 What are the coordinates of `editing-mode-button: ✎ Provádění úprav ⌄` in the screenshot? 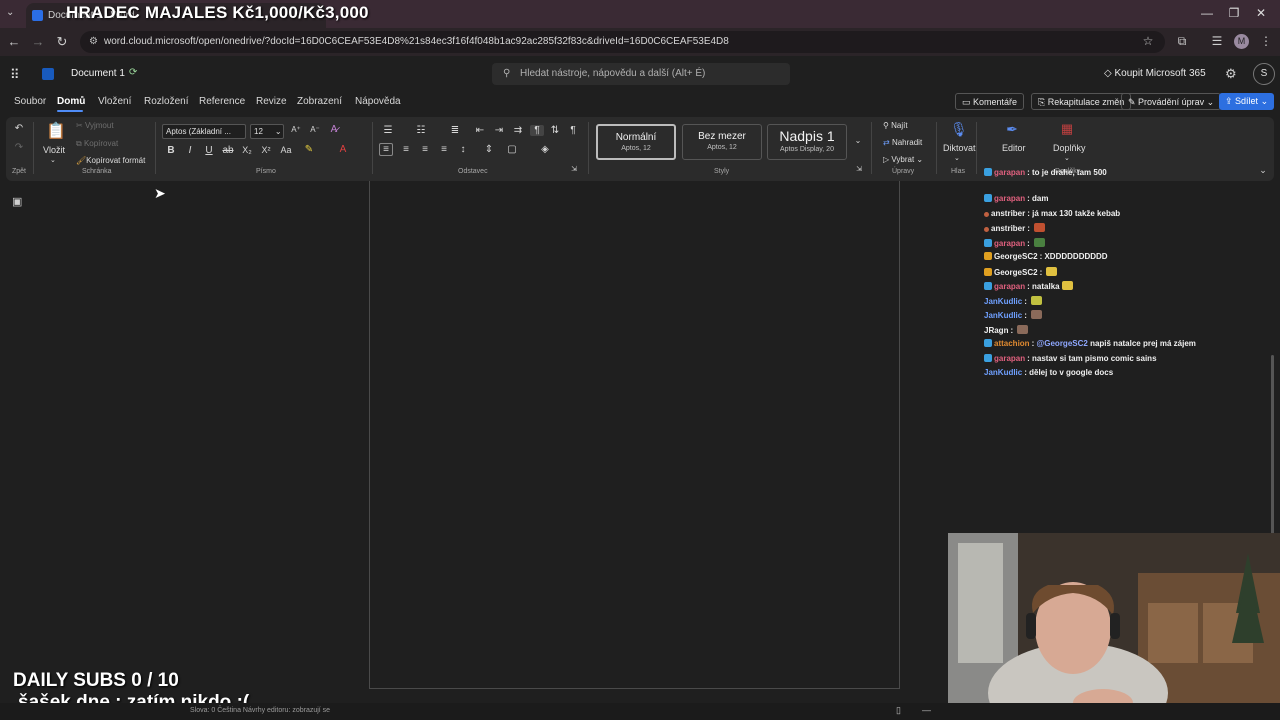 It's located at (1171, 101).